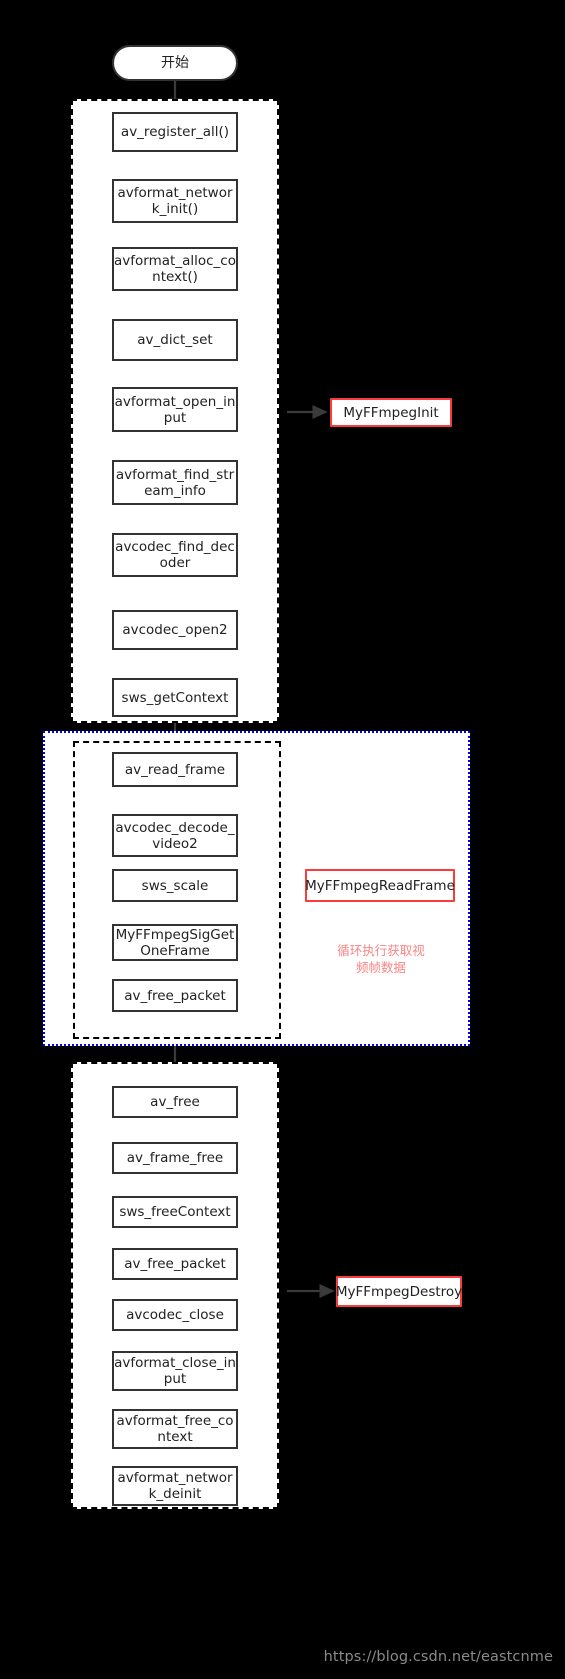 Image resolution: width=565 pixels, height=1679 pixels. I want to click on node-avcodec-decode-video2: avcodec_decode_ video2, so click(175, 835).